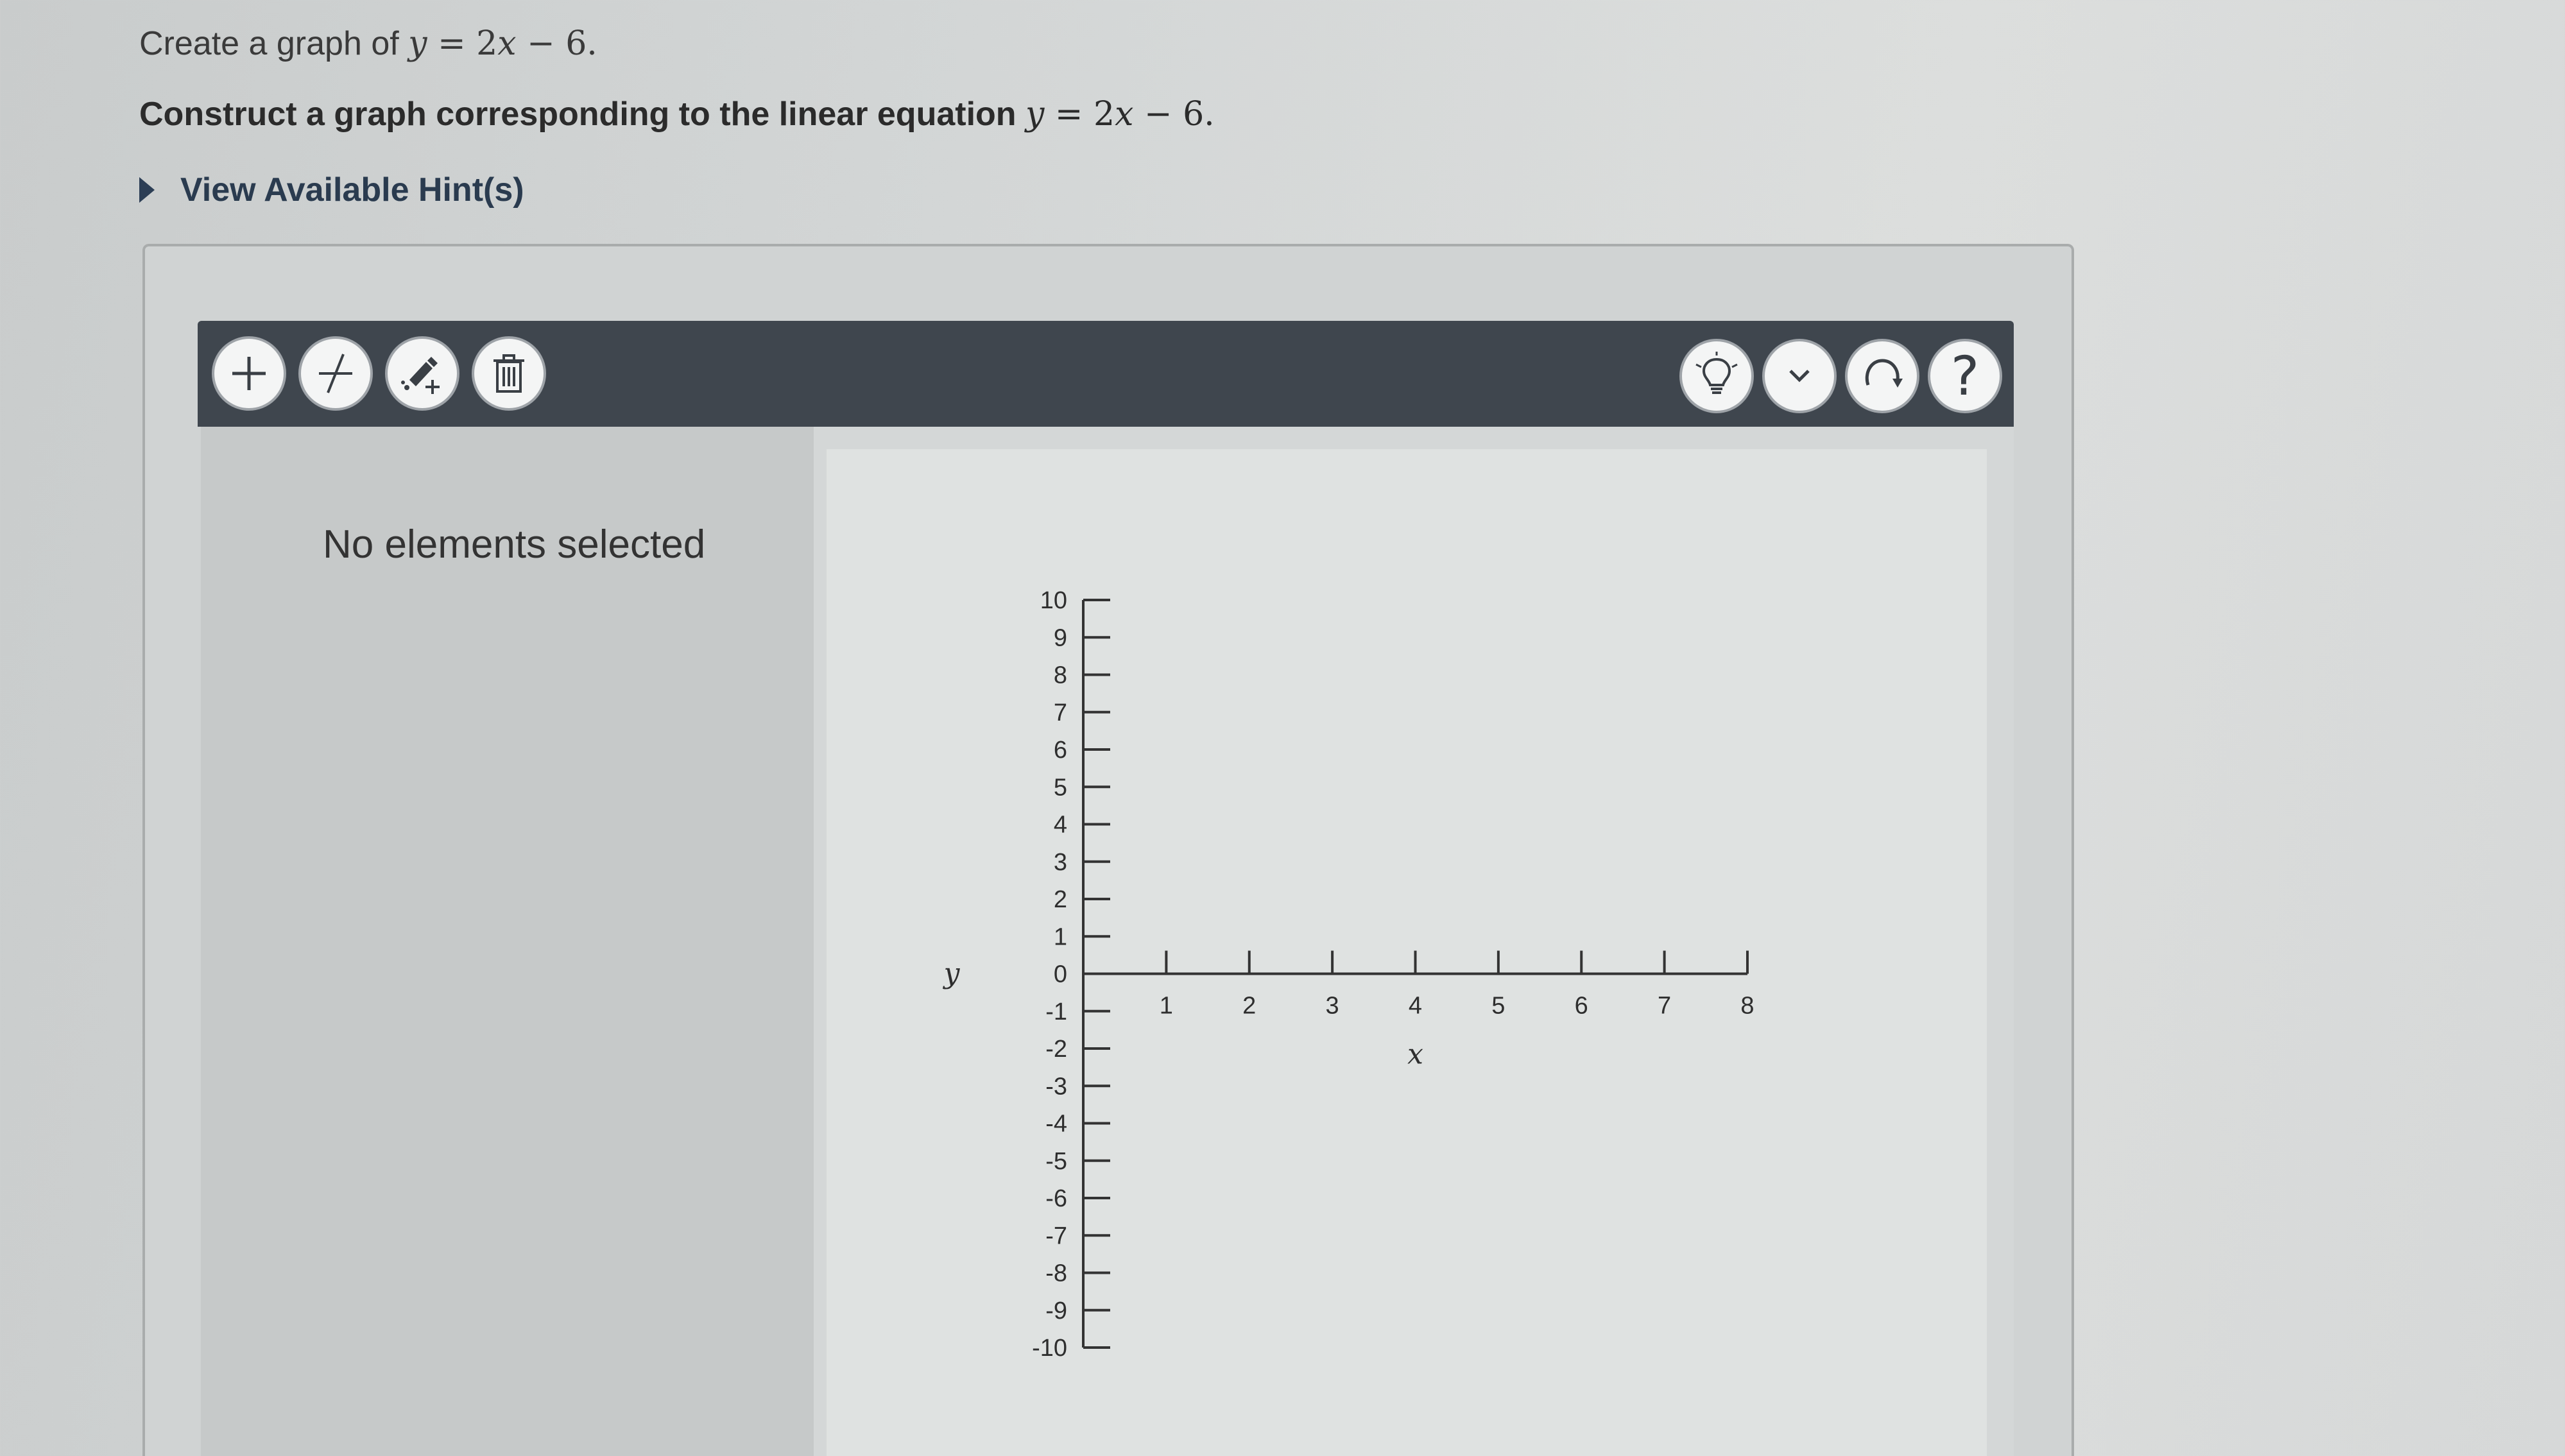 The height and width of the screenshot is (1456, 2565). I want to click on question-title-equation: y = 2x − 6., so click(502, 43).